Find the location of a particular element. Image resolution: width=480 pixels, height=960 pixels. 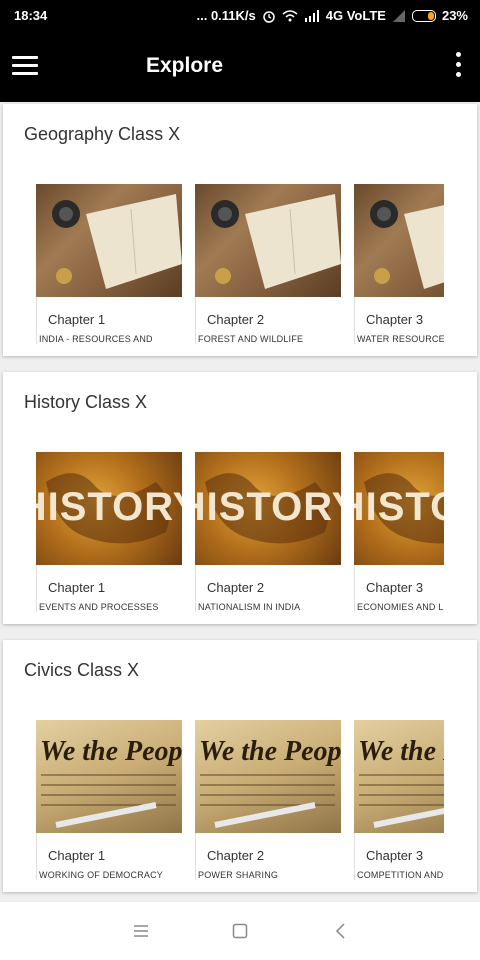

chapter-card: HISTORY Chapter 1 EVENTS AND PROCESSES is located at coordinates (109, 532).